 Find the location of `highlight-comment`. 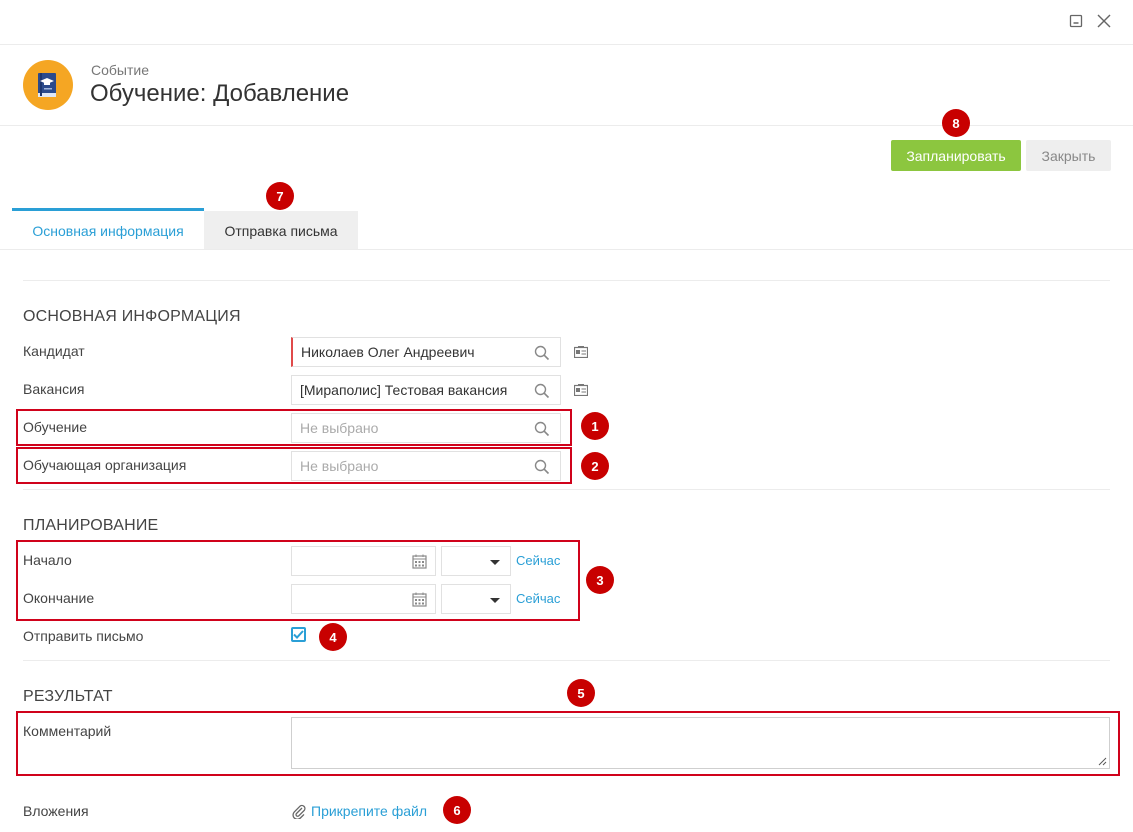

highlight-comment is located at coordinates (568, 743).